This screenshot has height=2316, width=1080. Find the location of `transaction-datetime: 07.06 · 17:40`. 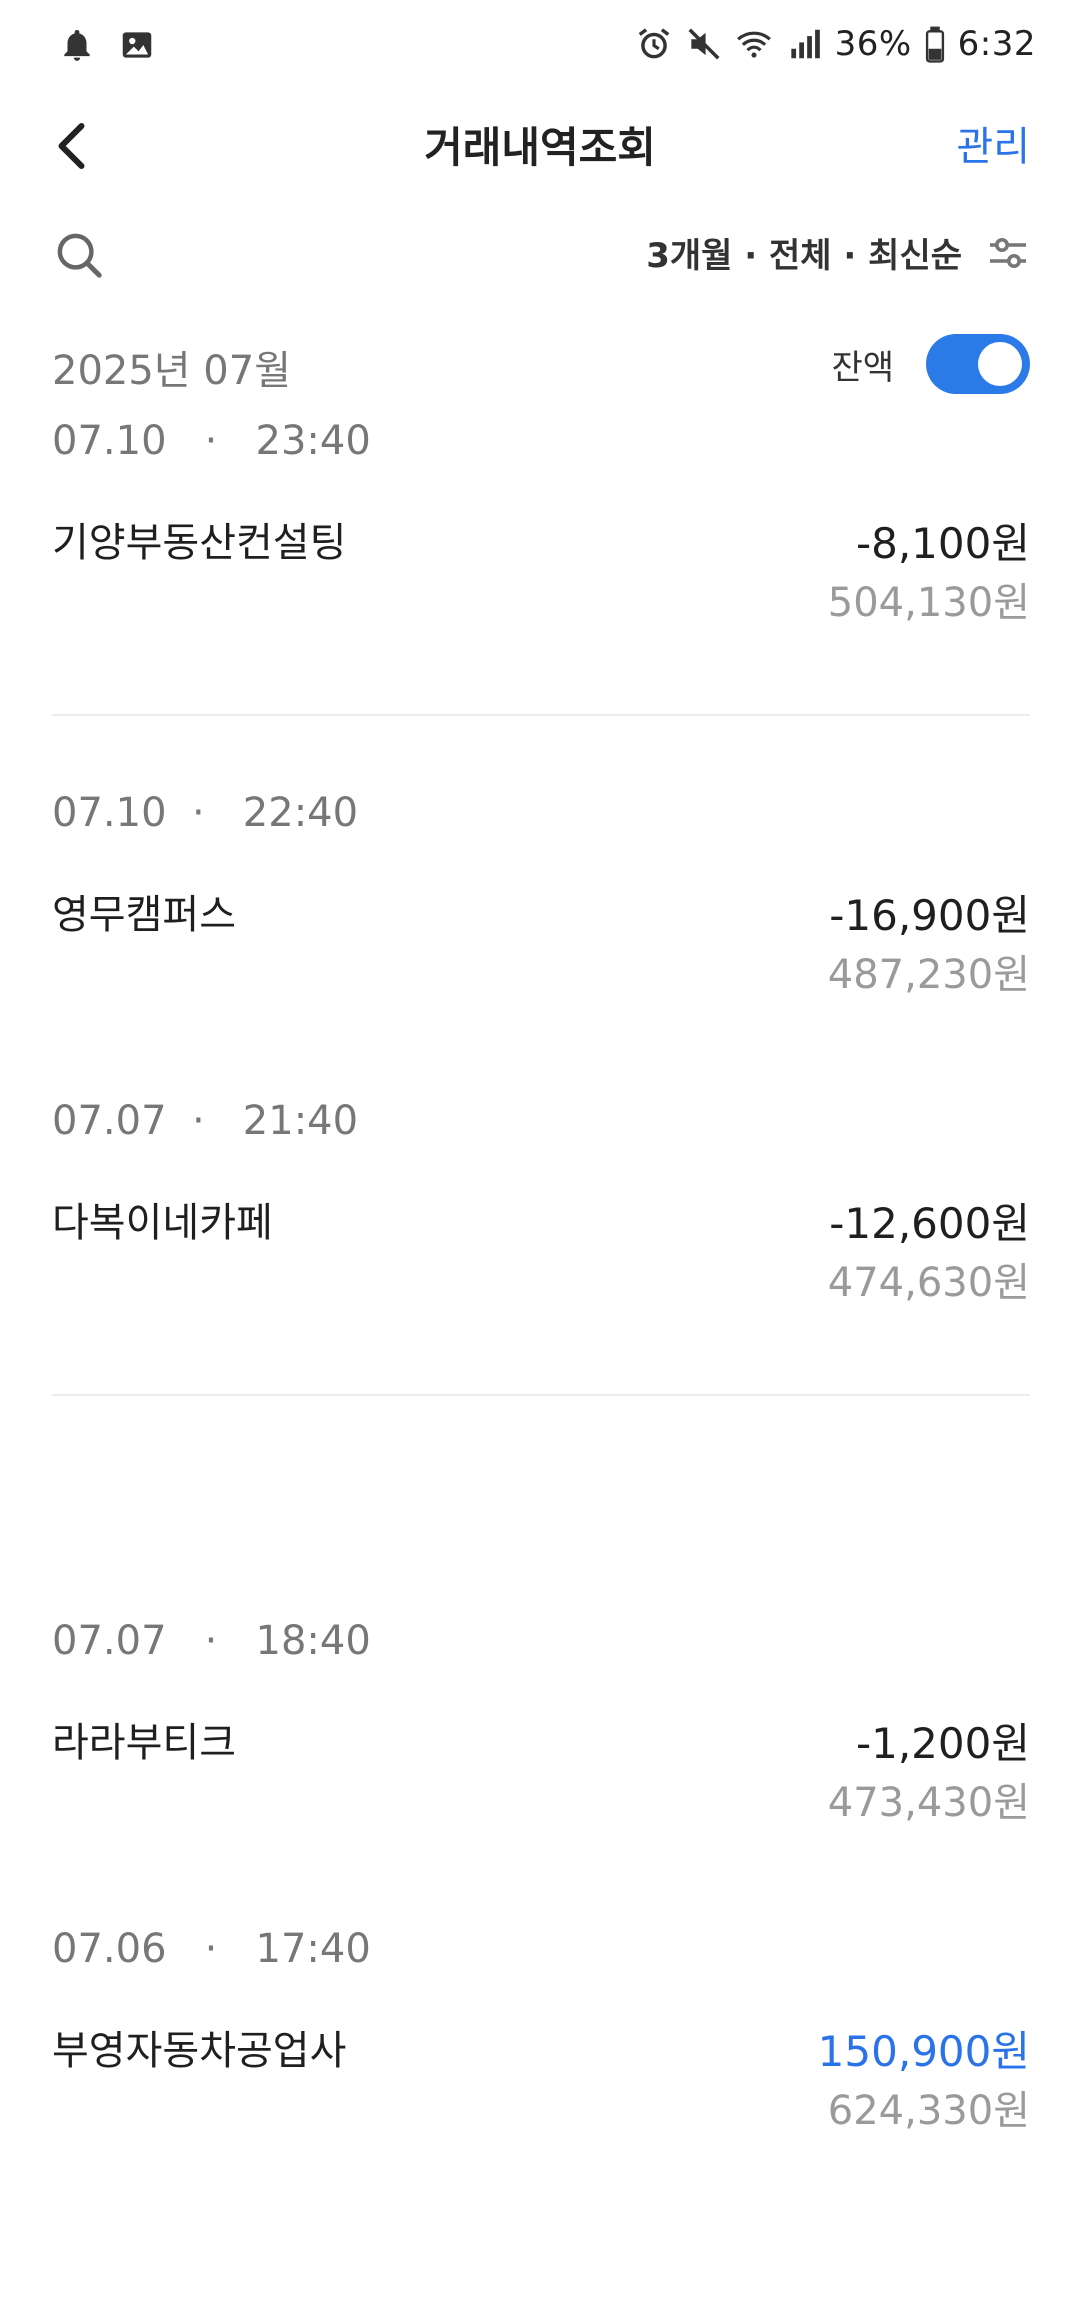

transaction-datetime: 07.06 · 17:40 is located at coordinates (211, 1949).